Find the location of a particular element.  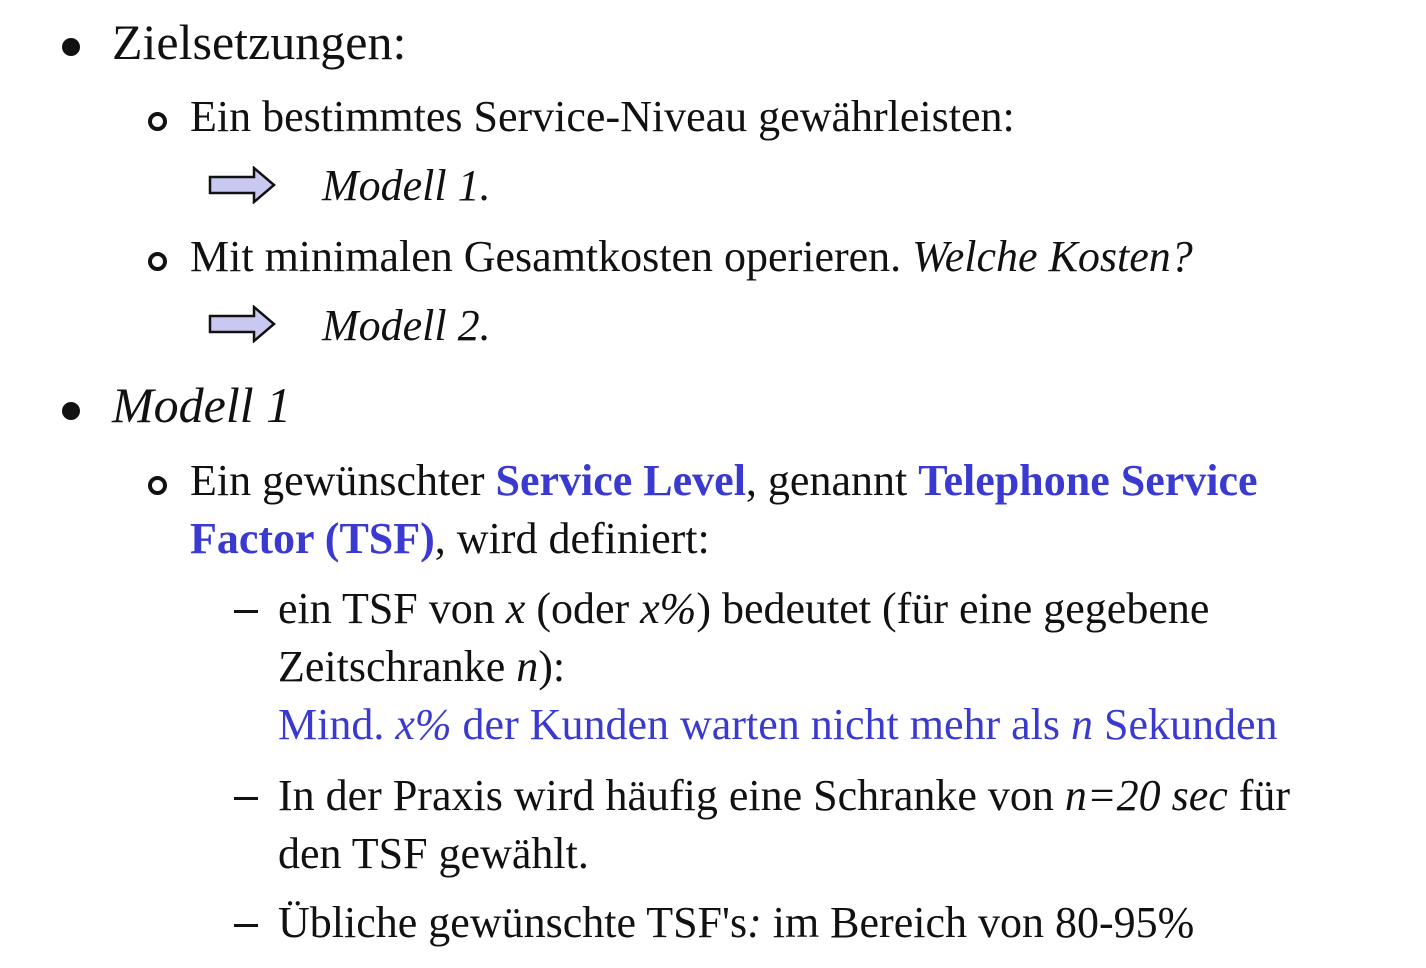

text: Ein gewünschter is located at coordinates (343, 480).